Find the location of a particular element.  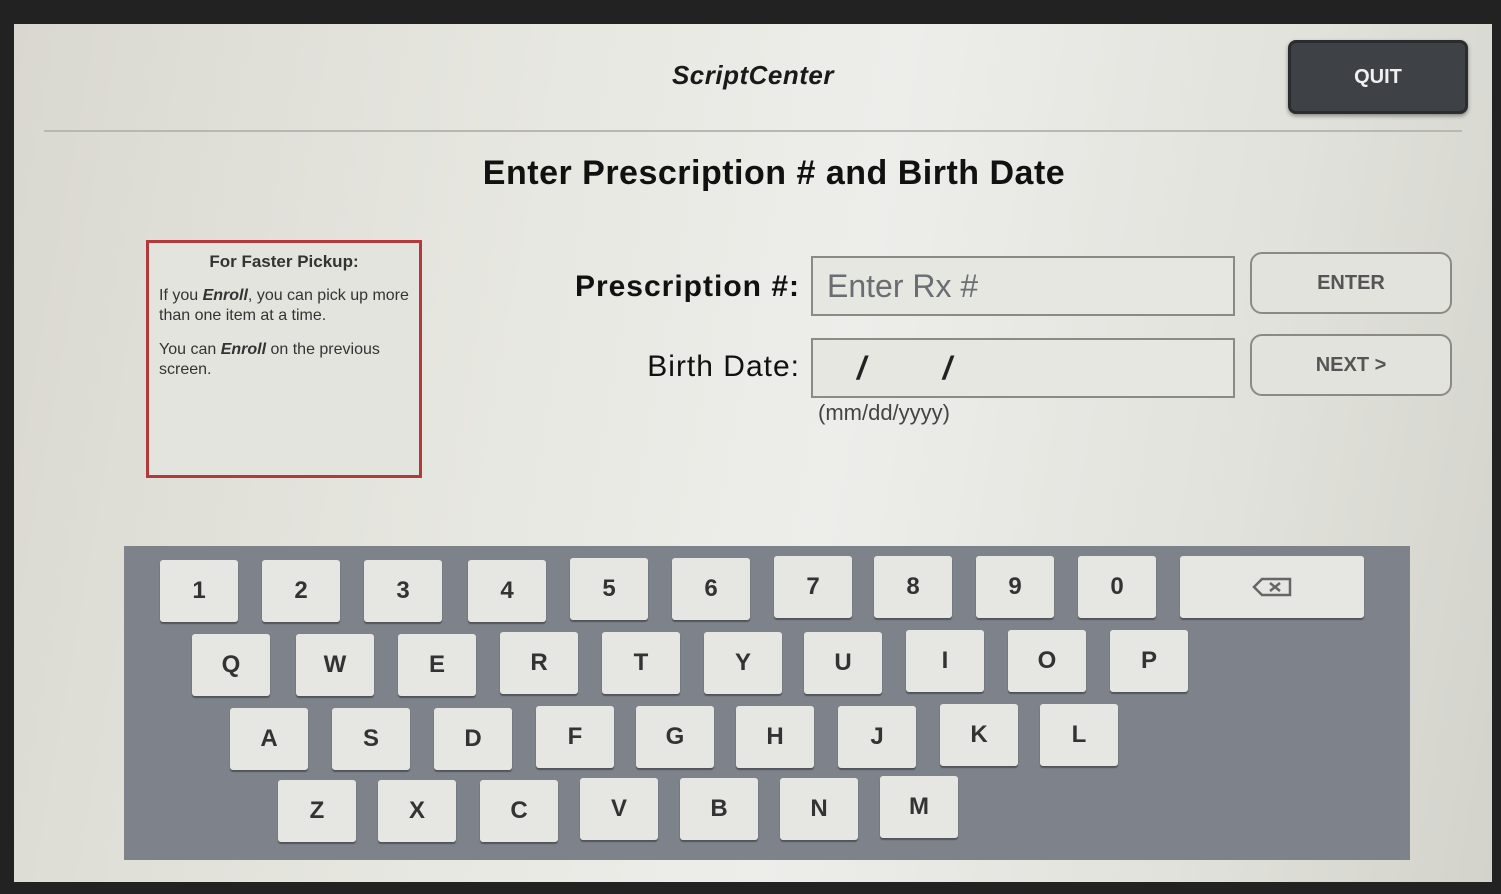

backspace-icon is located at coordinates (1272, 587).